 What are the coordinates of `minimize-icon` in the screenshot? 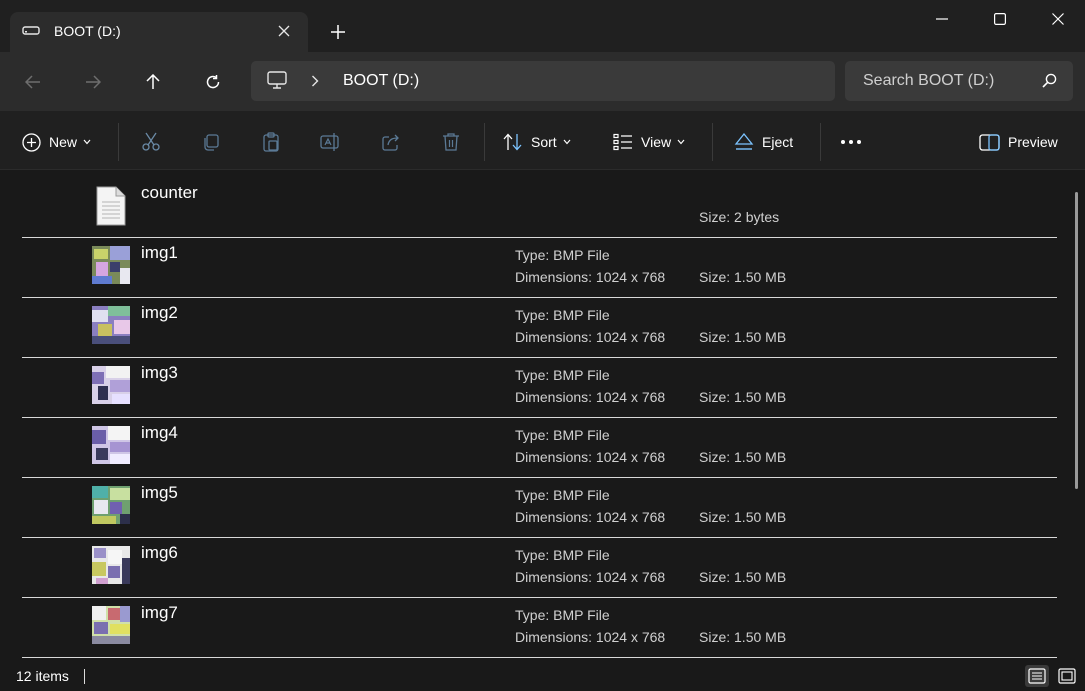 It's located at (942, 19).